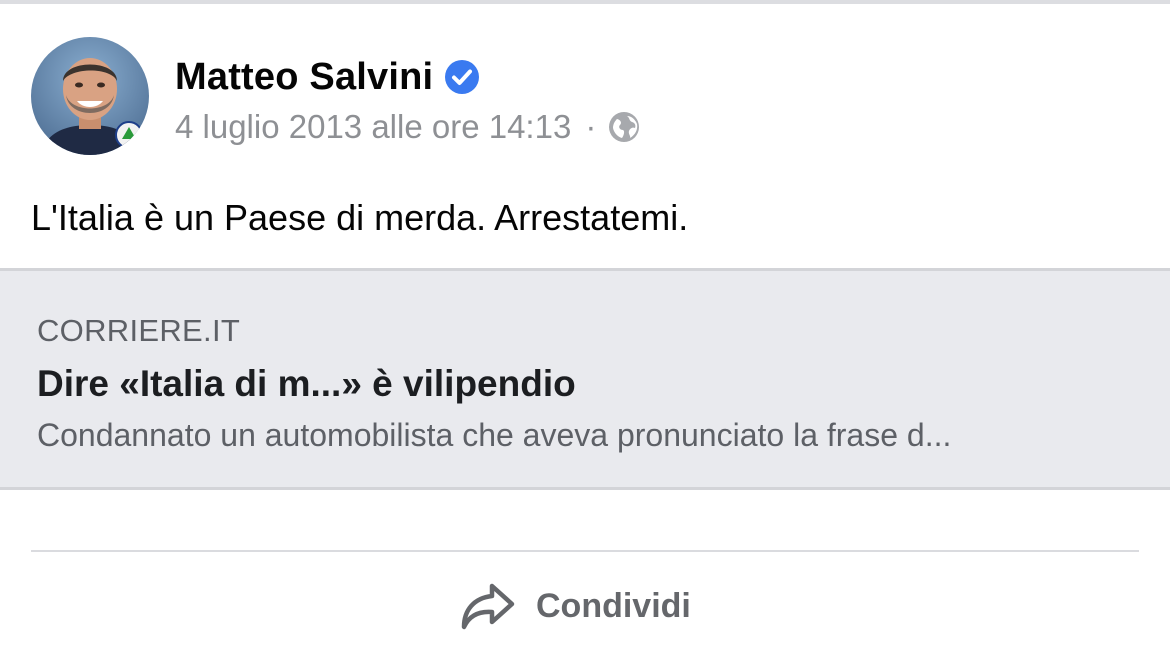 The width and height of the screenshot is (1170, 655). I want to click on share-arrow-icon, so click(488, 606).